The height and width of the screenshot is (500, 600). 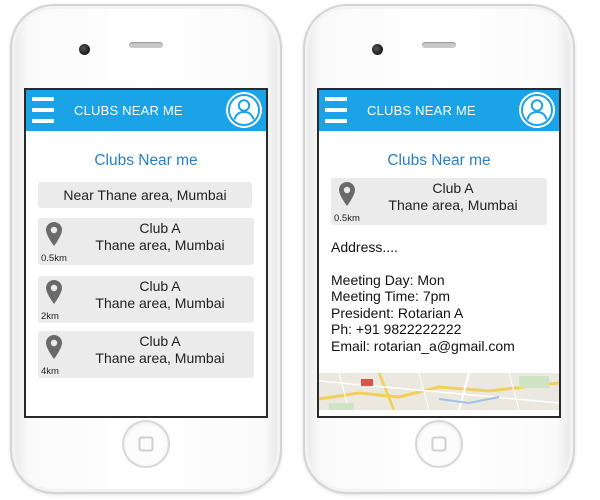 What do you see at coordinates (397, 312) in the screenshot?
I see `club-president: President: Rotarian A` at bounding box center [397, 312].